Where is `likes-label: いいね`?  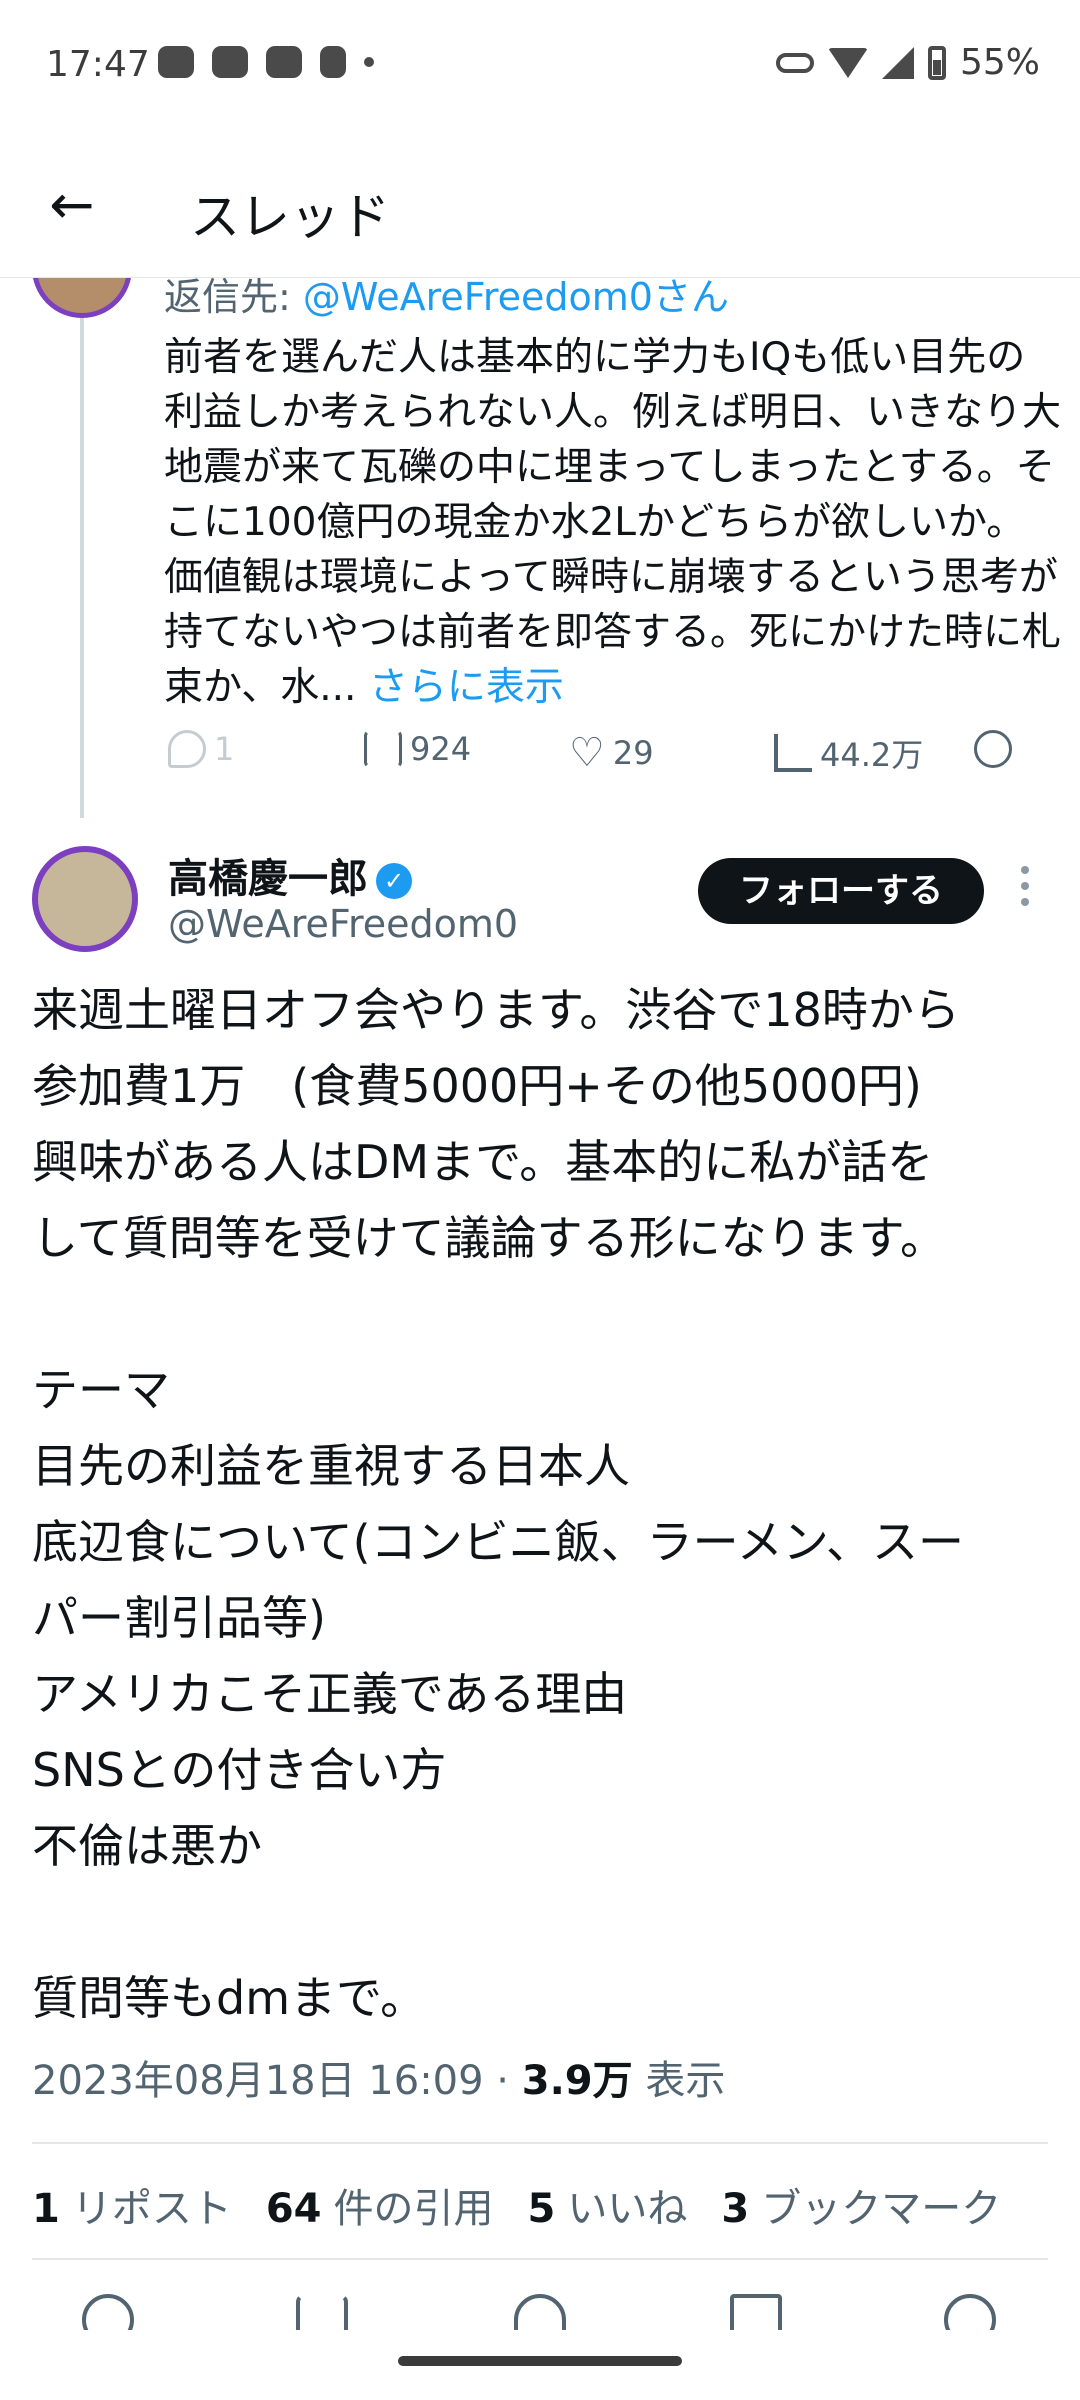
likes-label: いいね is located at coordinates (627, 2209).